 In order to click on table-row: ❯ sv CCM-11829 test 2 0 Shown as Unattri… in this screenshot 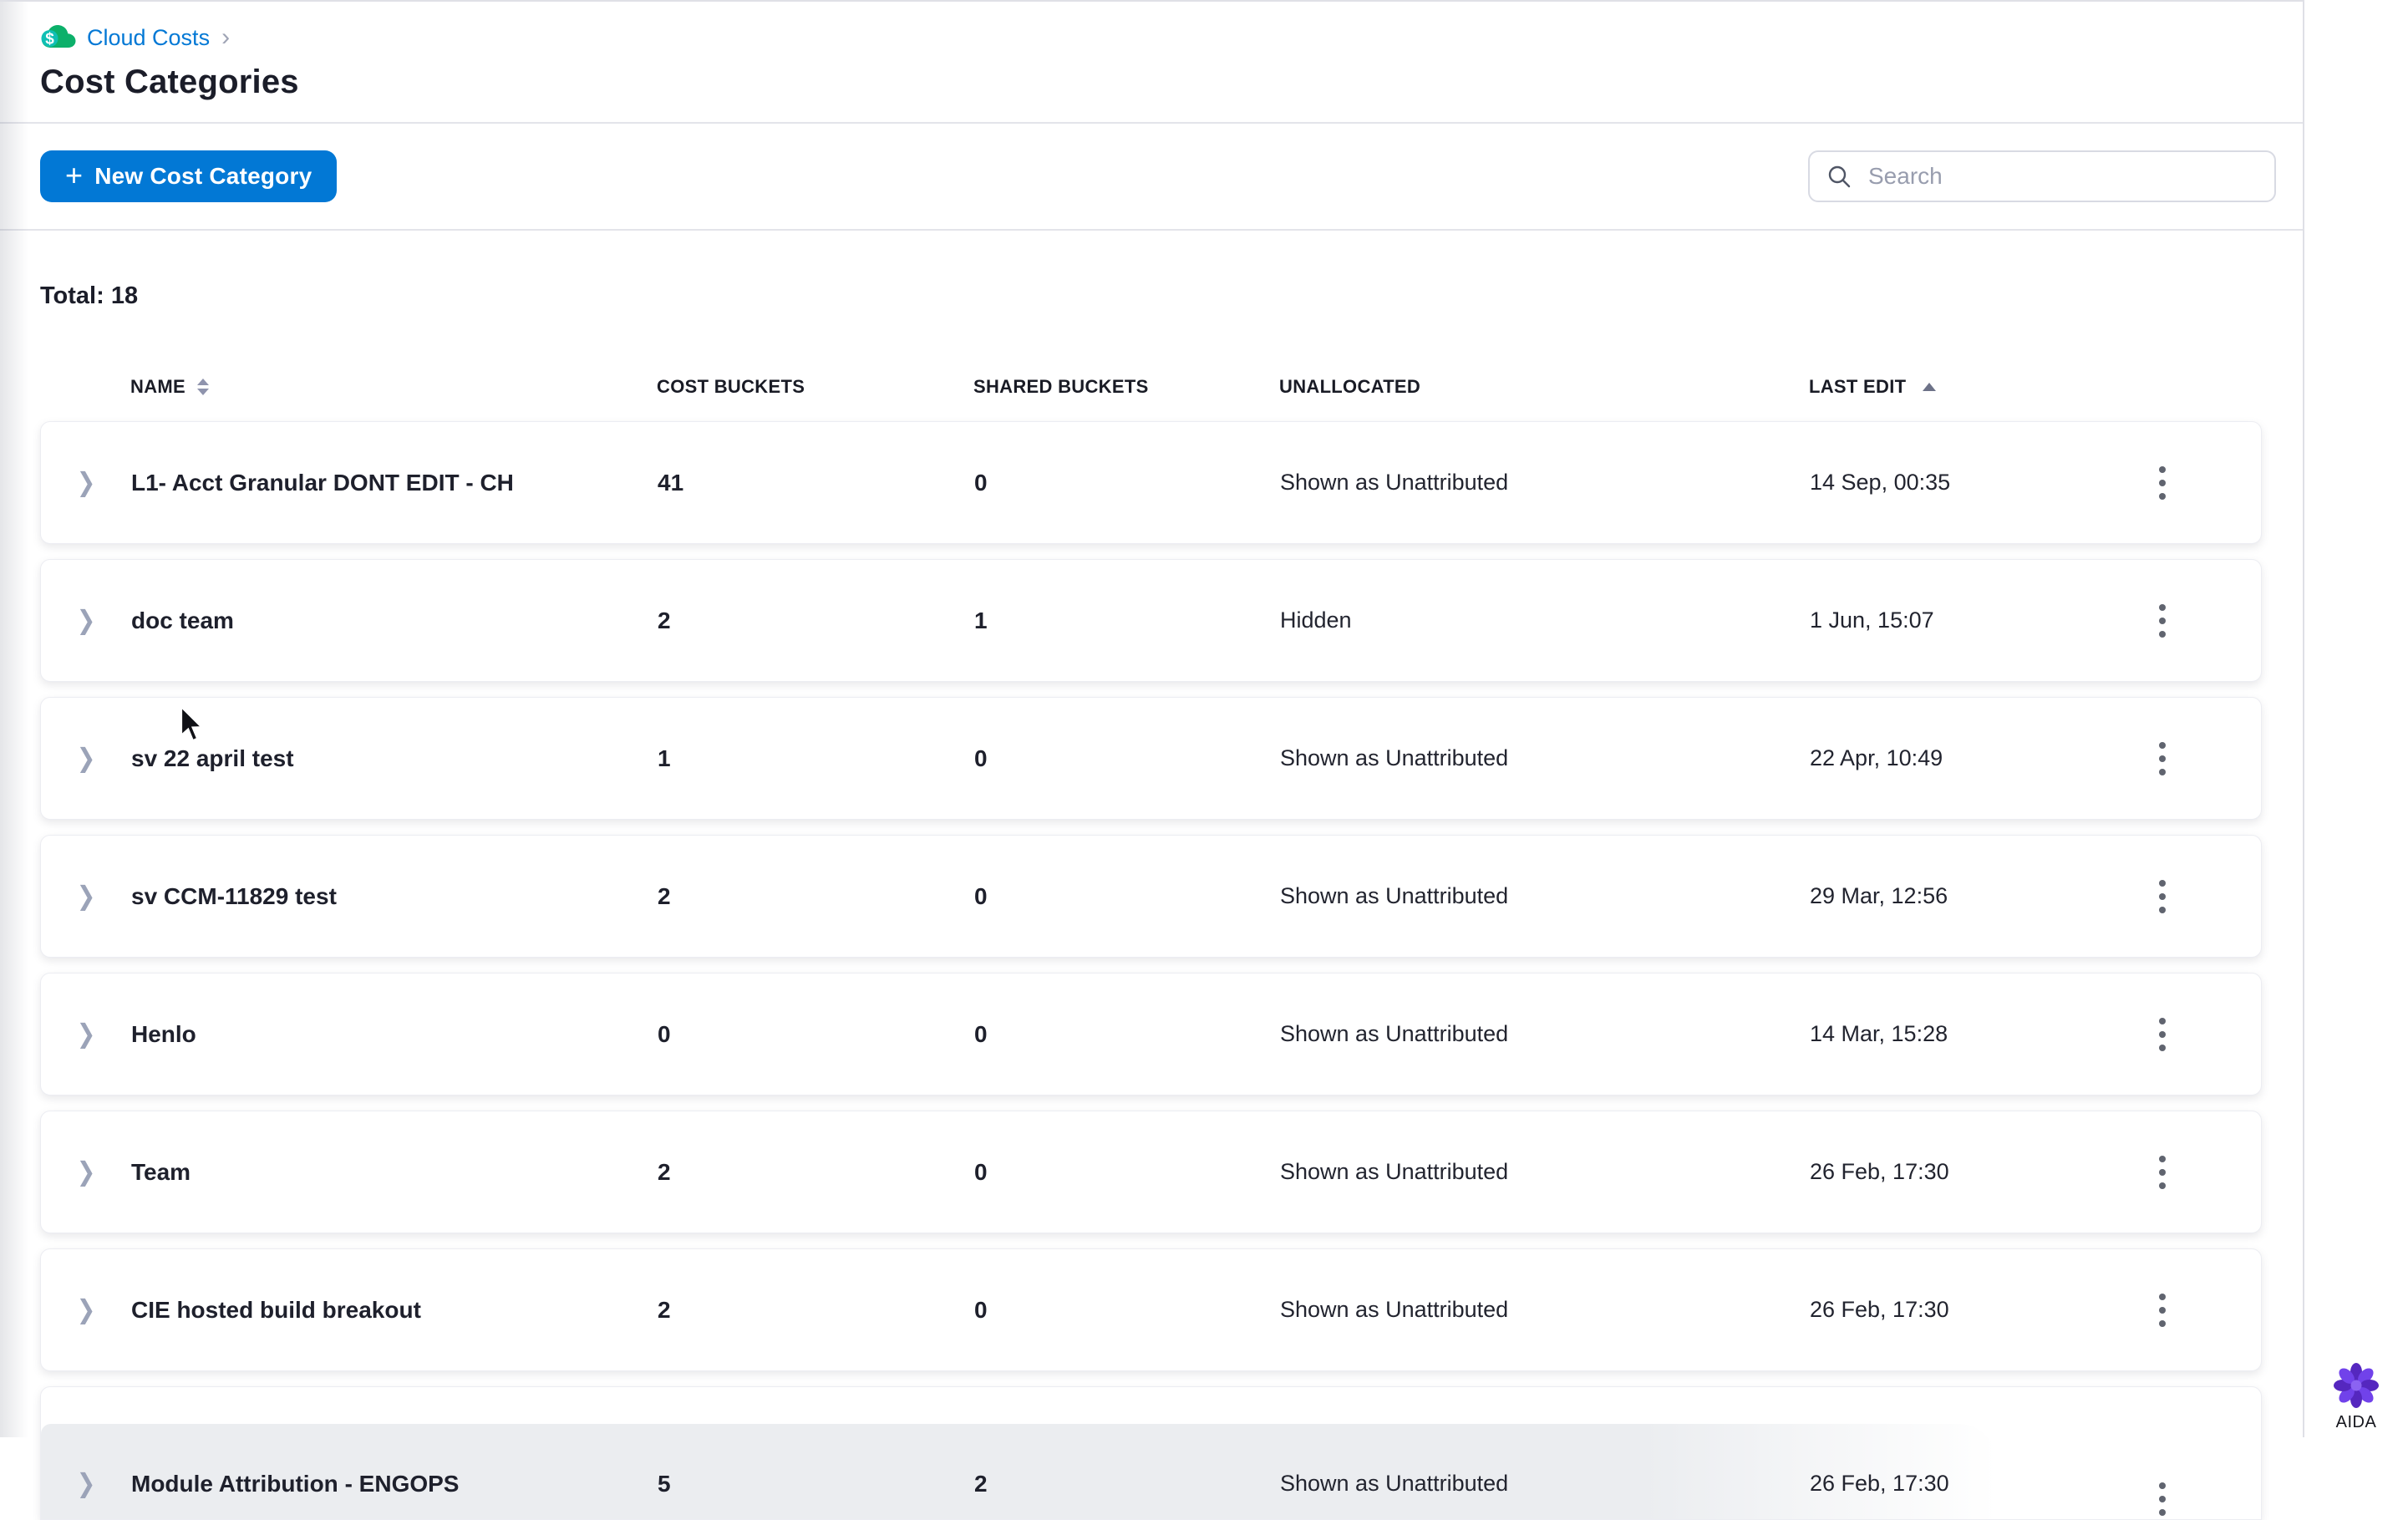, I will do `click(1151, 897)`.